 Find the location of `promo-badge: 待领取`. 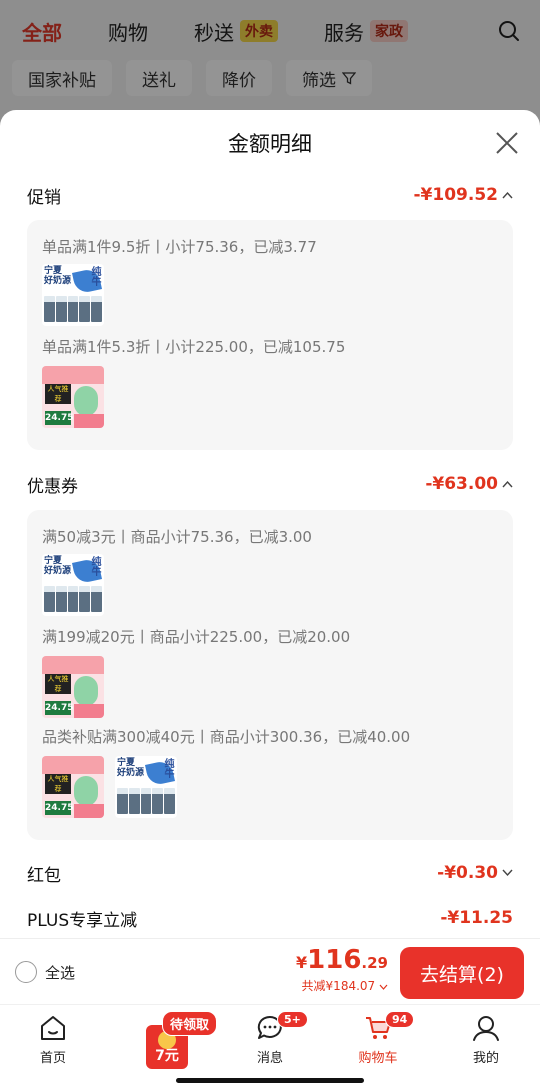

promo-badge: 待领取 is located at coordinates (190, 1023).